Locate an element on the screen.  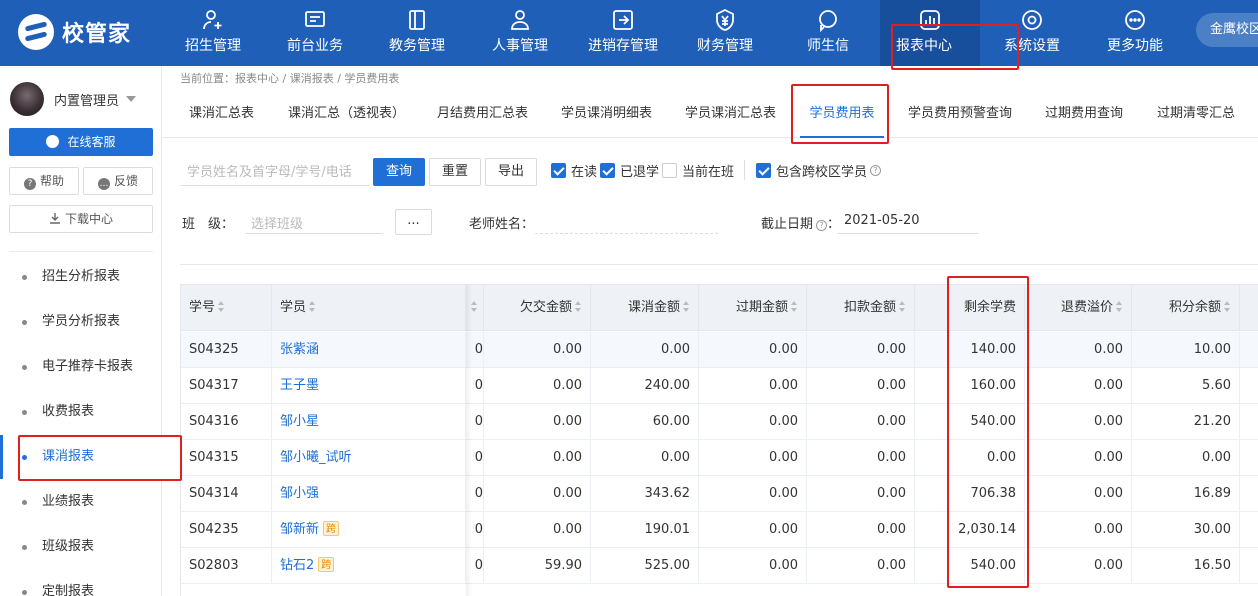
avatar is located at coordinates (27, 99).